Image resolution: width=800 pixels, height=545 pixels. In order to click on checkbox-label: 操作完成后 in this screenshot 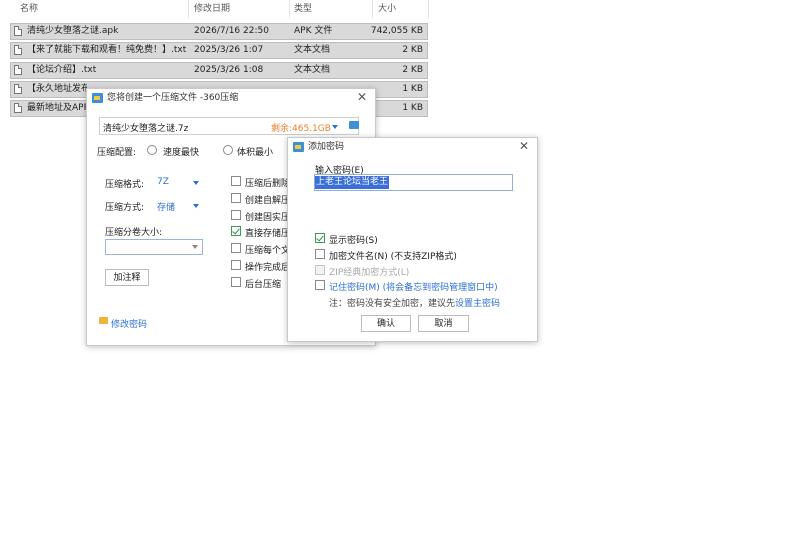, I will do `click(268, 268)`.